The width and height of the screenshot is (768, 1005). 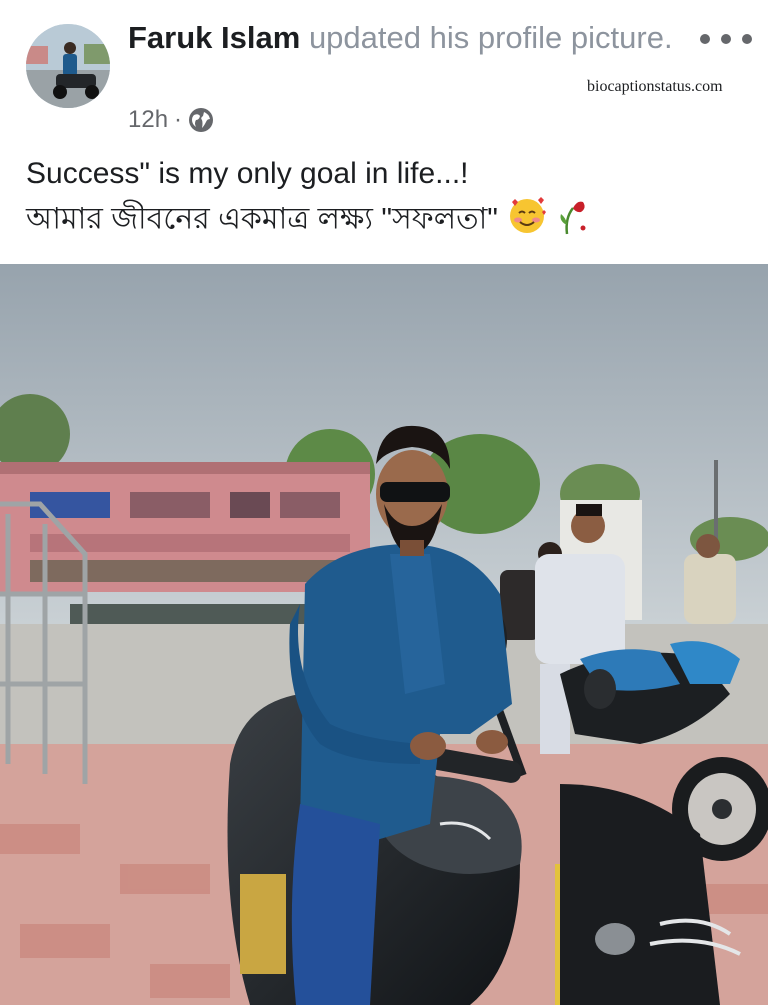 I want to click on caption-bengali-text: আমার জীবনের একমাত্র লক্ষ্য "সফলতা", so click(x=262, y=219).